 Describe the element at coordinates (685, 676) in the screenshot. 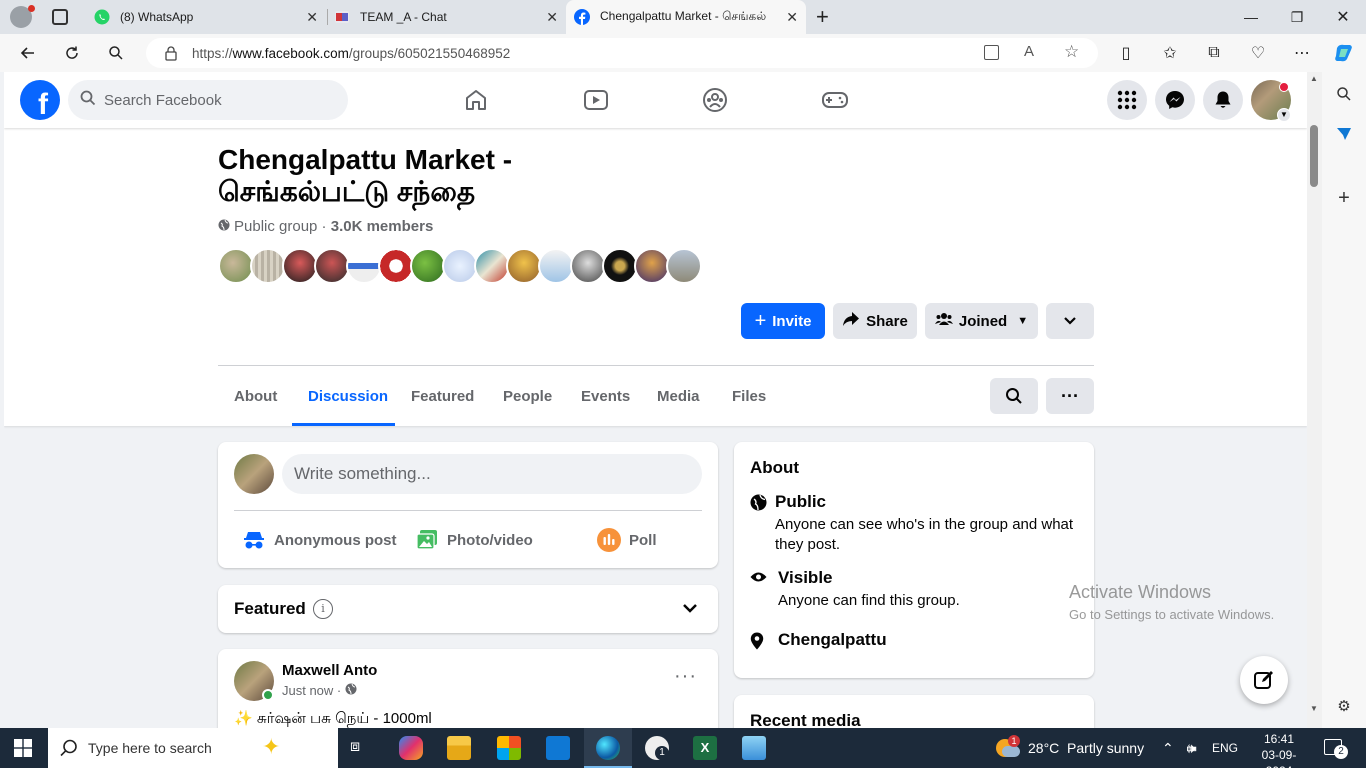

I see `post-options-button: ···` at that location.